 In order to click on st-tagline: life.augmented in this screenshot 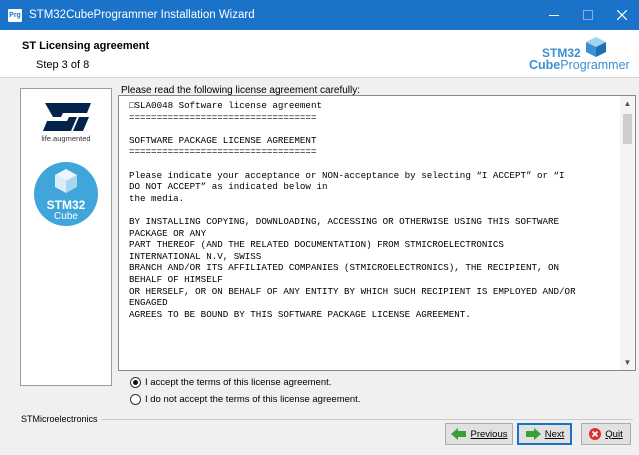, I will do `click(66, 138)`.